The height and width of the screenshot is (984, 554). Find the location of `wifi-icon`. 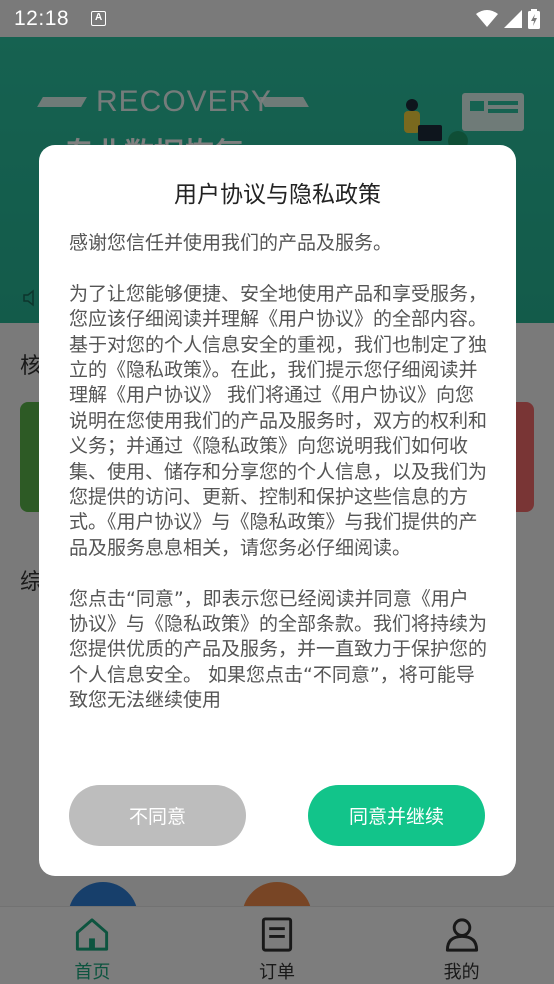

wifi-icon is located at coordinates (487, 18).